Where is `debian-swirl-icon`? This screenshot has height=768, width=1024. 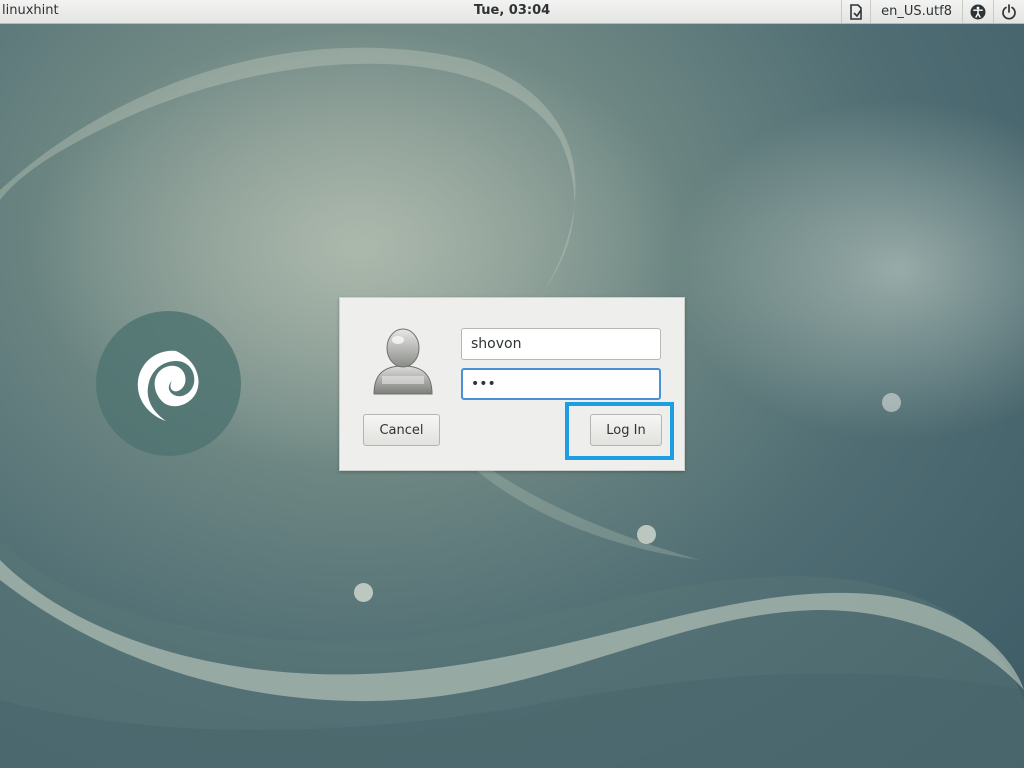
debian-swirl-icon is located at coordinates (168, 385).